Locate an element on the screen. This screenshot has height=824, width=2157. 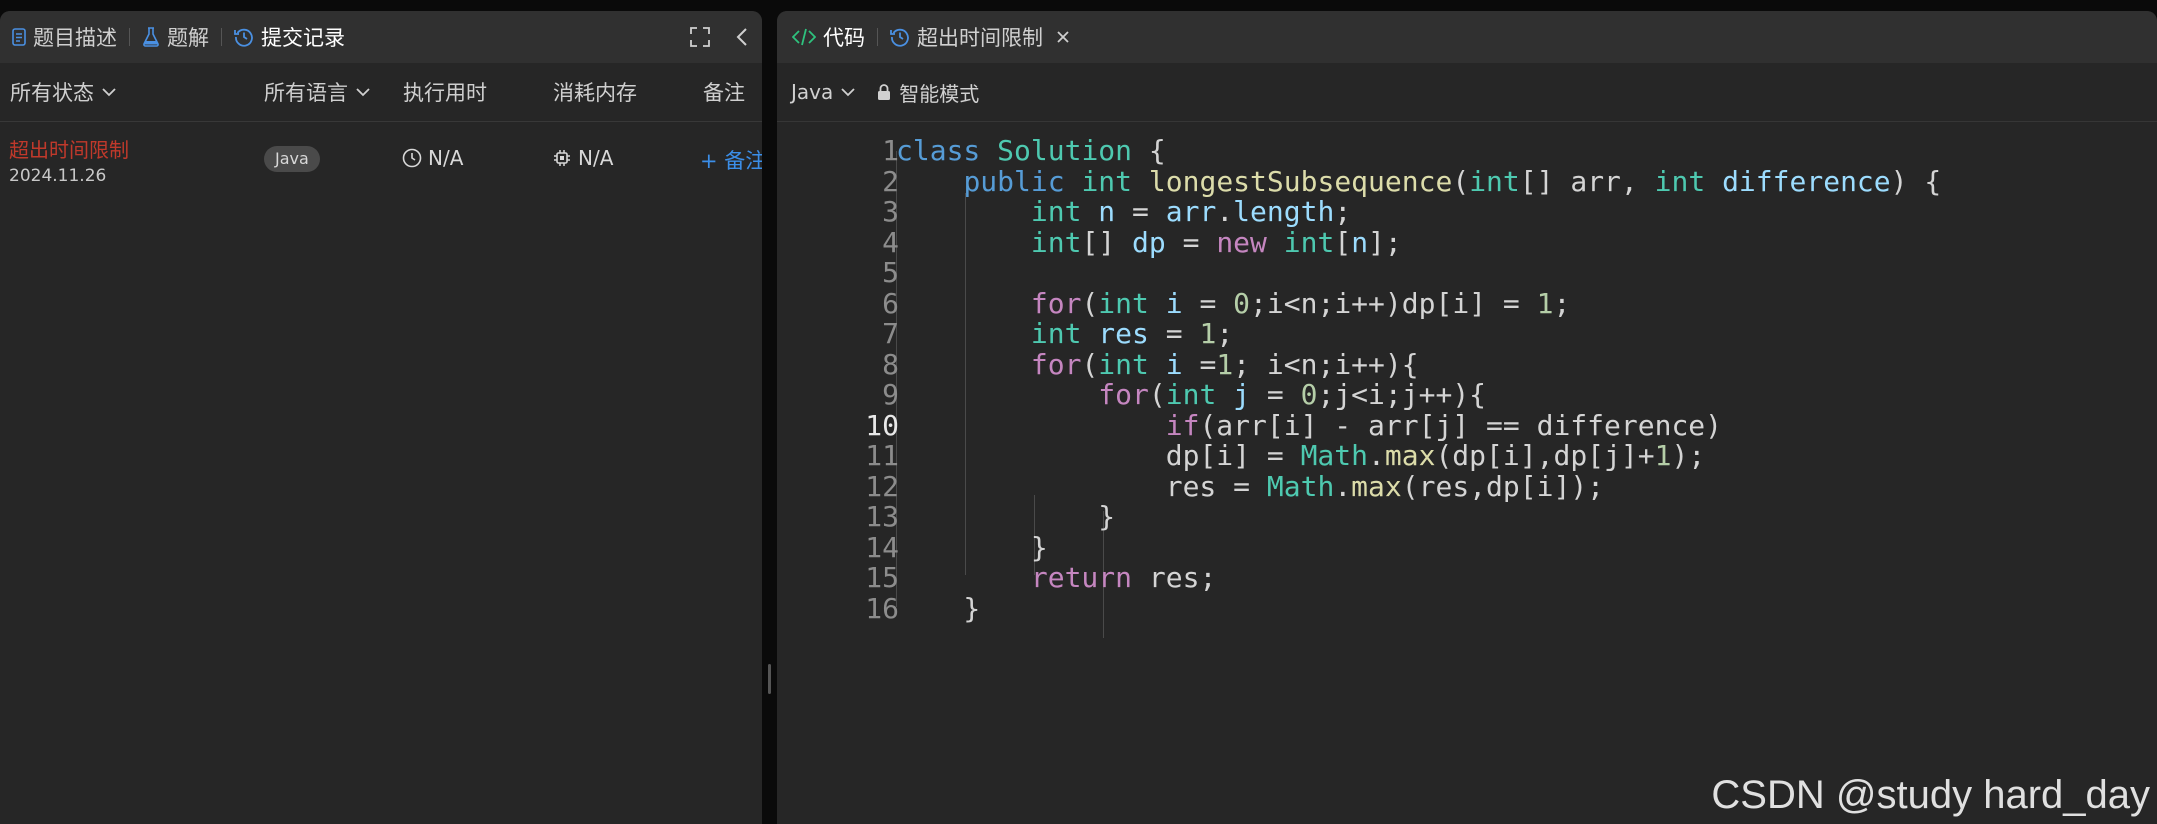
close-icon is located at coordinates (1063, 37).